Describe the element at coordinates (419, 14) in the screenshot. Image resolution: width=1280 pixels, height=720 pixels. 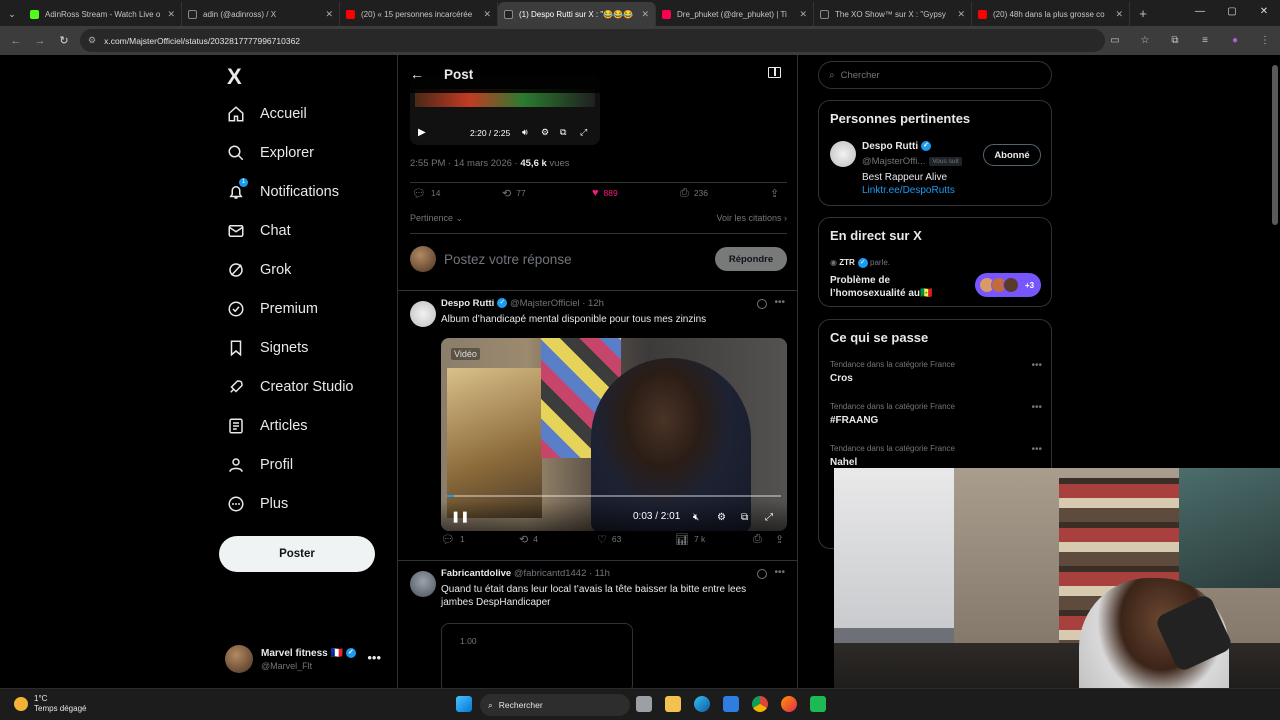
I see `browser-tab: (20) « 15 personnes incarcérée ✕` at that location.